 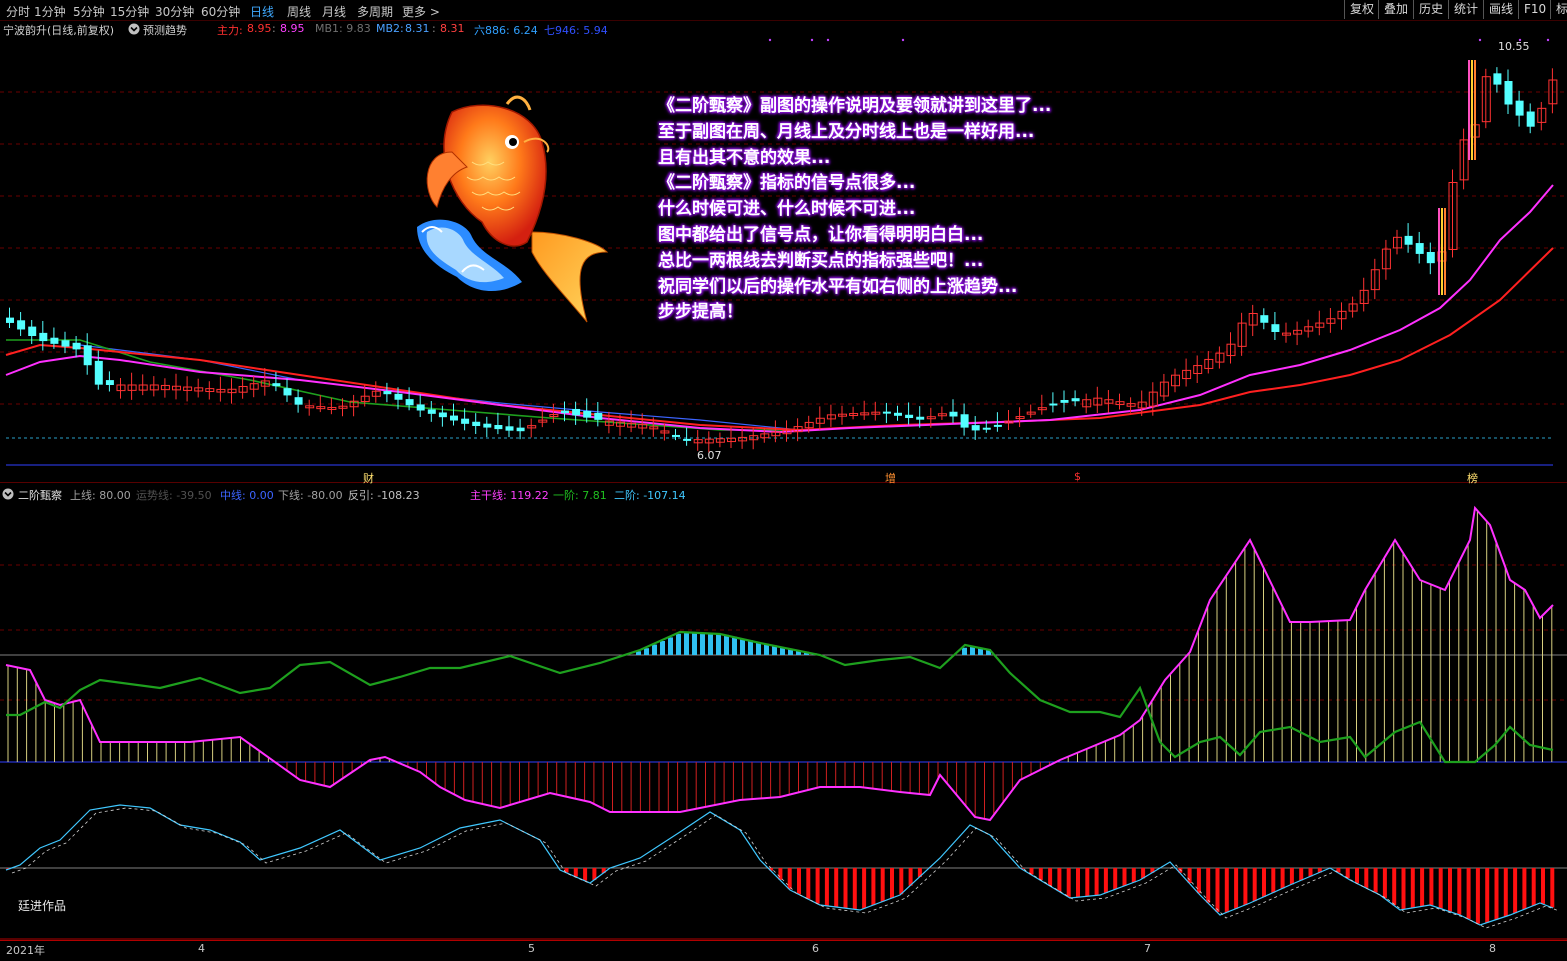 What do you see at coordinates (421, 11) in the screenshot?
I see `tab-more: 更多 >` at bounding box center [421, 11].